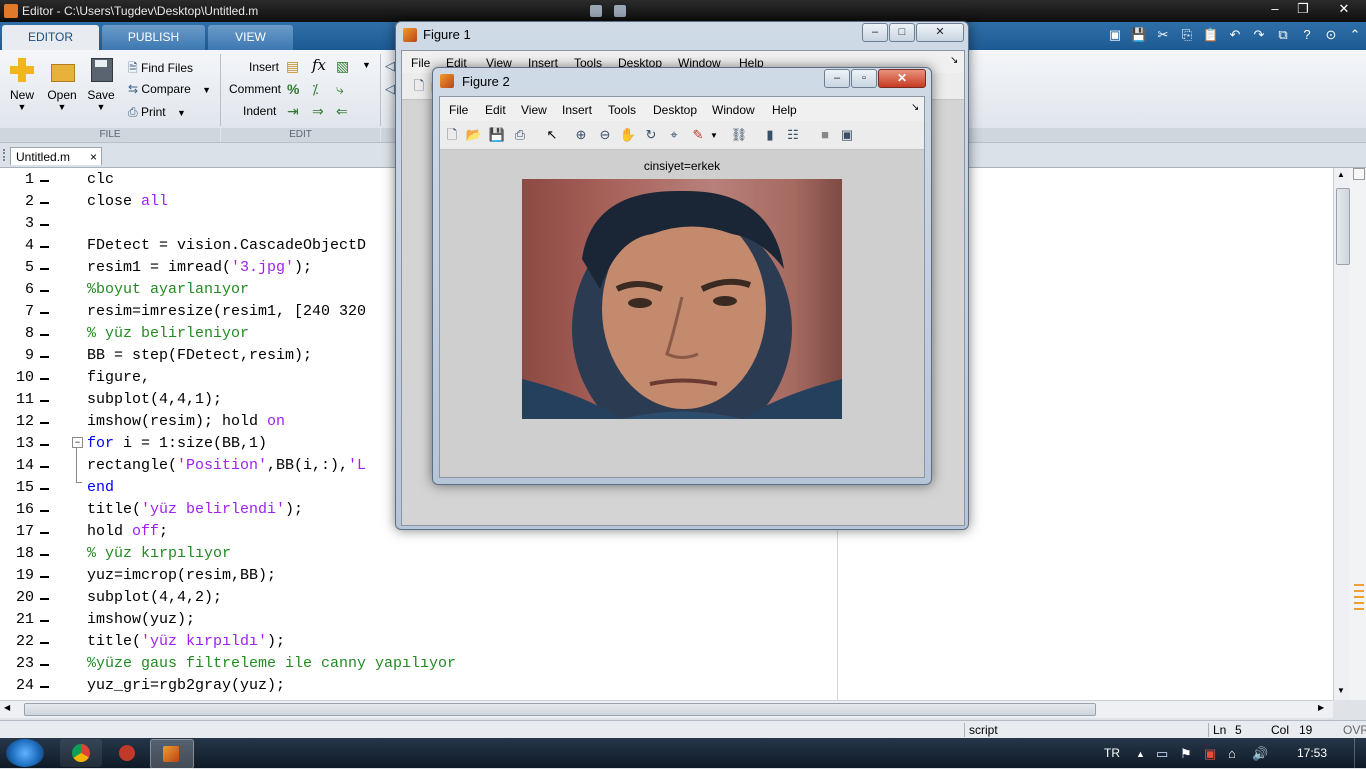  Describe the element at coordinates (127, 531) in the screenshot. I see `code-line: hold off;` at that location.